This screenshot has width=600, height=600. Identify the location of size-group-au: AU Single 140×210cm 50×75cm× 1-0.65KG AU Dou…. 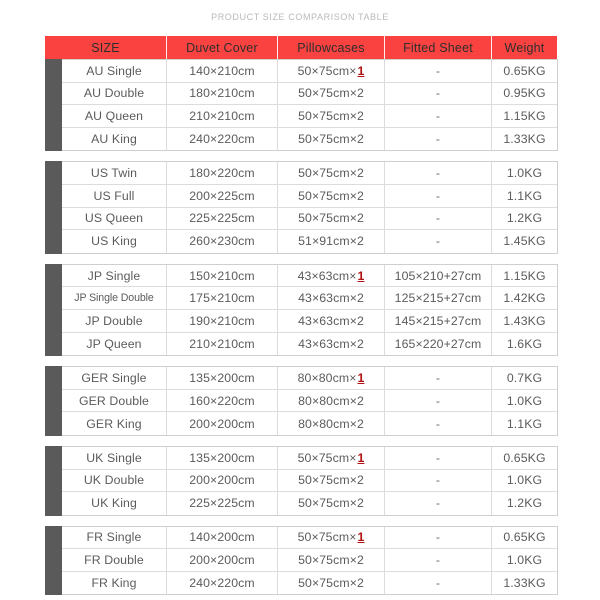
(301, 105).